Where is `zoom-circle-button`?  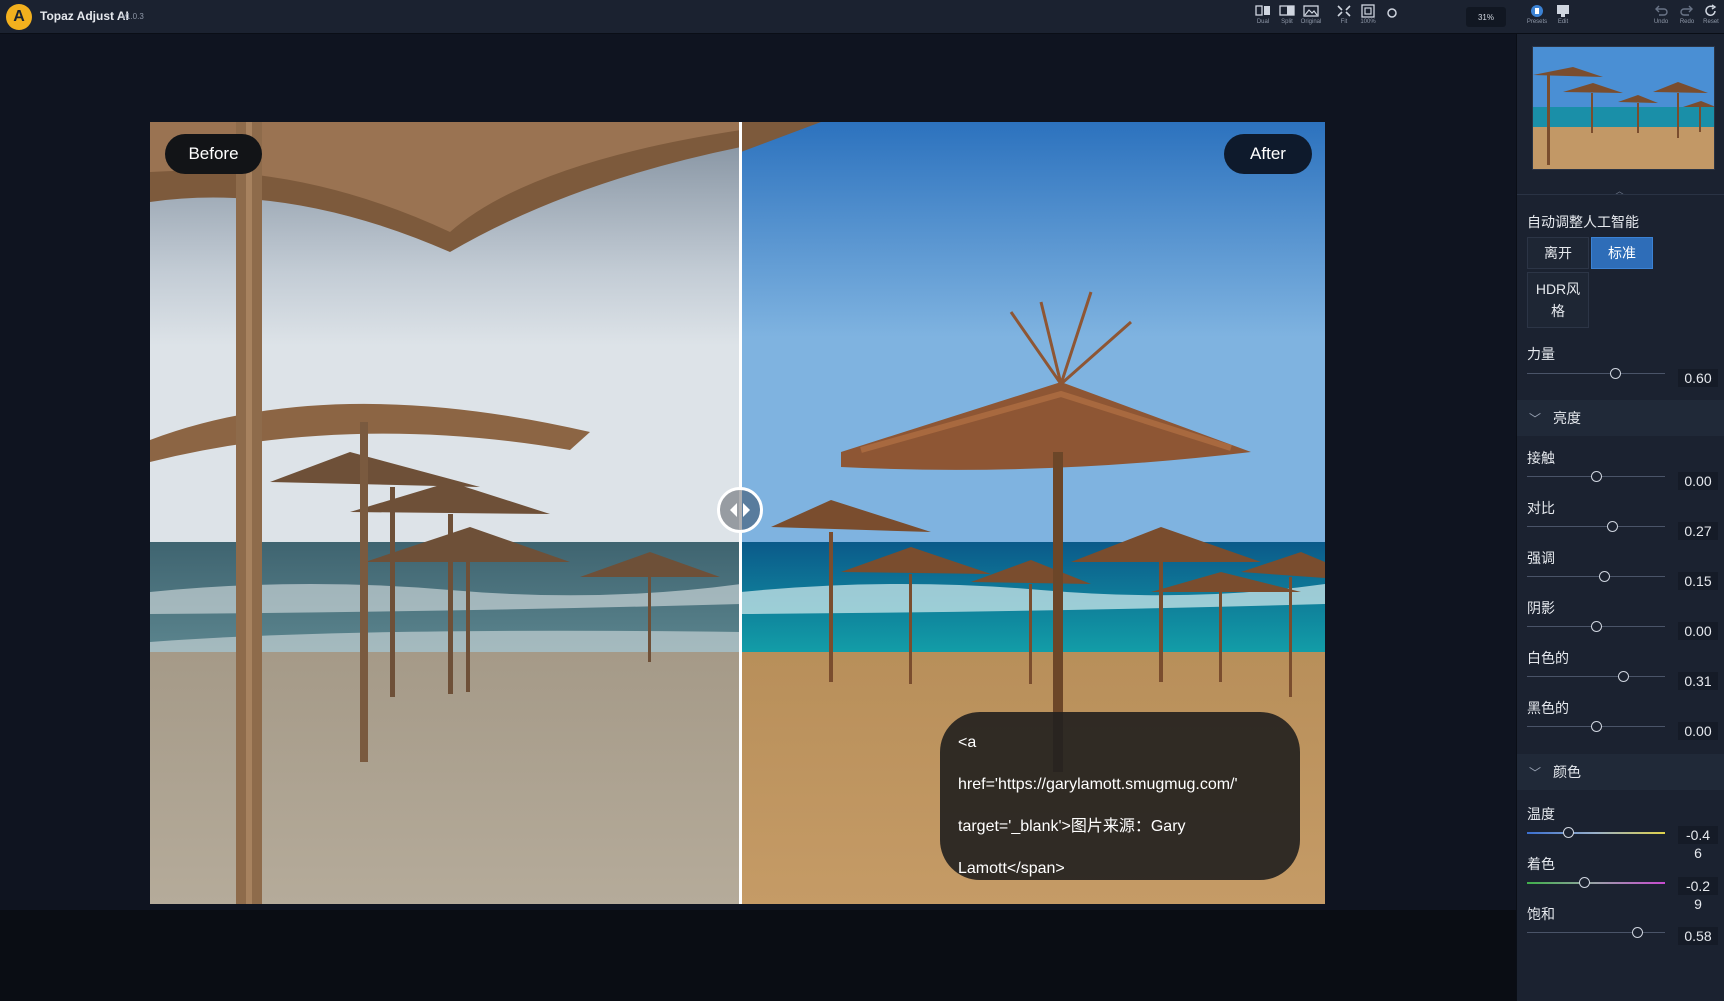
zoom-circle-button is located at coordinates (1392, 17).